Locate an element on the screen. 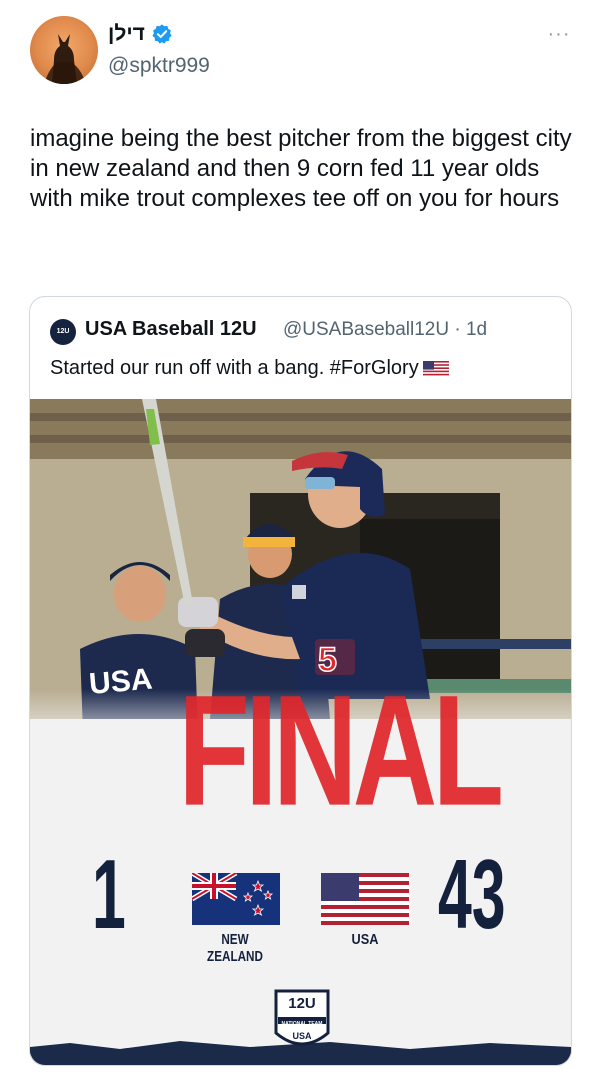  new-zealand-flag-icon is located at coordinates (236, 899).